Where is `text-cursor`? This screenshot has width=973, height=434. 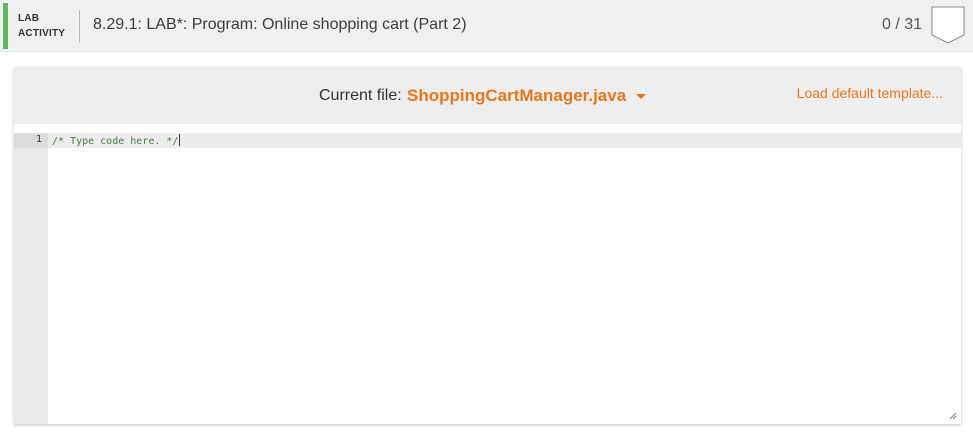 text-cursor is located at coordinates (180, 140).